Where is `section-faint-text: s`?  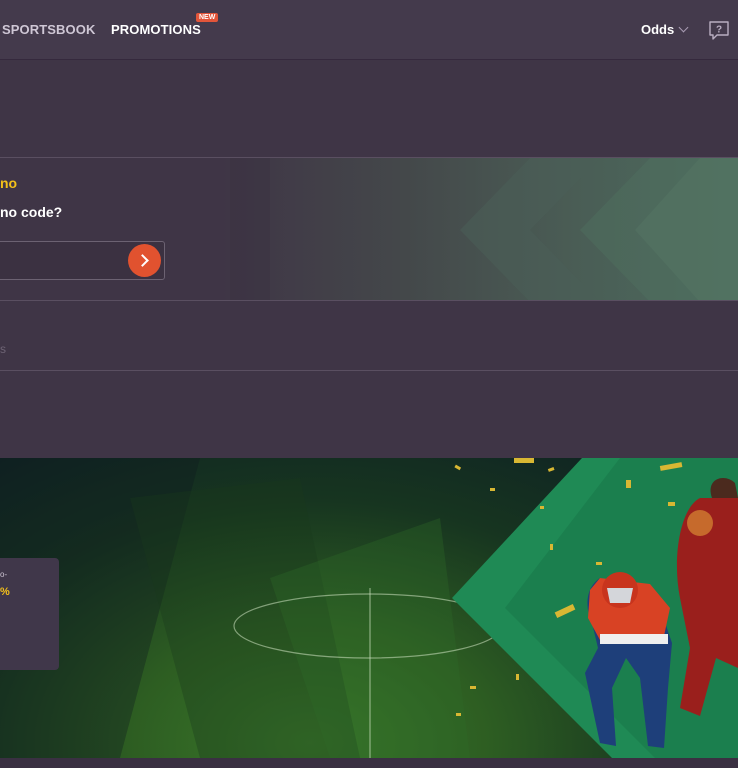 section-faint-text: s is located at coordinates (3, 349).